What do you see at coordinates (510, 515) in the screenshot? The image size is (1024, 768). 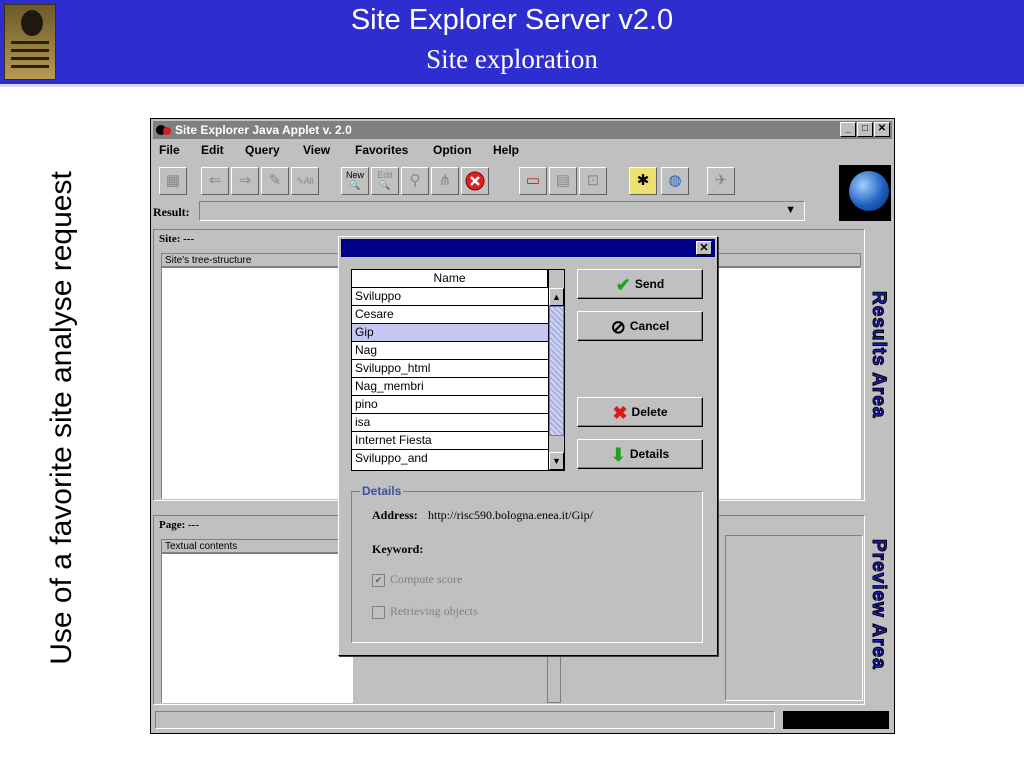 I see `address-value: http://risc590.bologna.enea.it/Gip/` at bounding box center [510, 515].